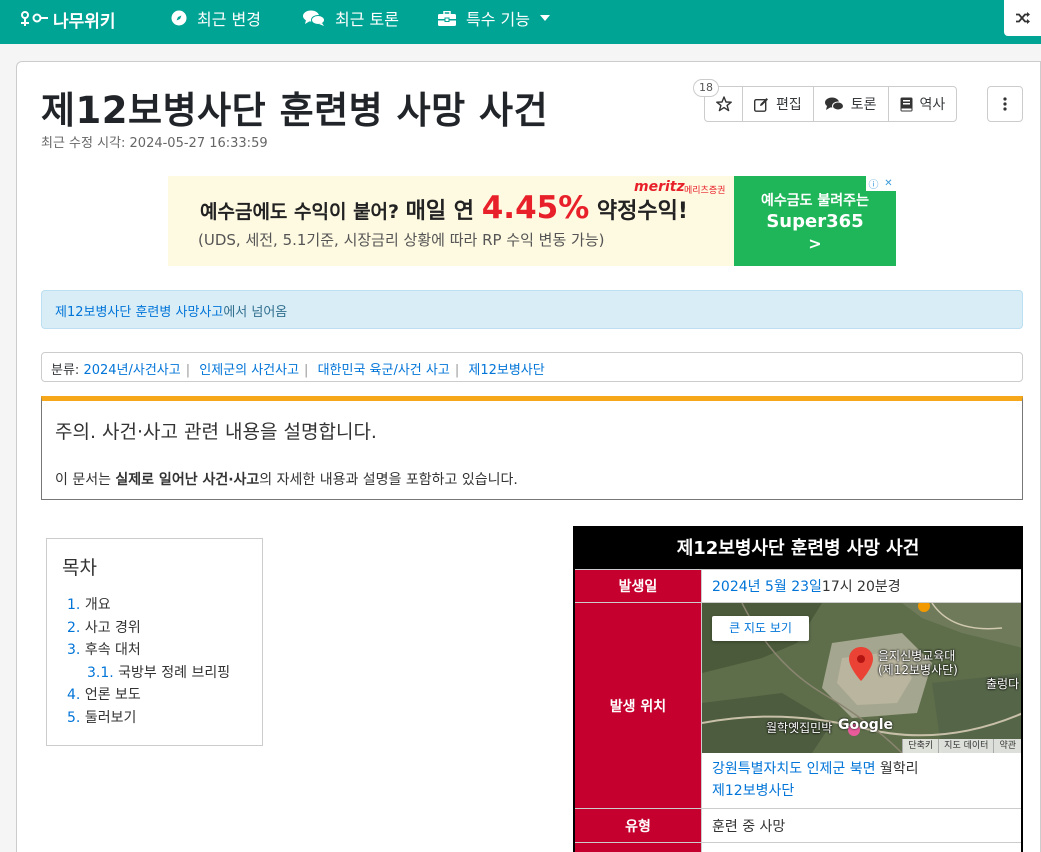  Describe the element at coordinates (638, 586) in the screenshot. I see `infobox-label: 발생일` at that location.